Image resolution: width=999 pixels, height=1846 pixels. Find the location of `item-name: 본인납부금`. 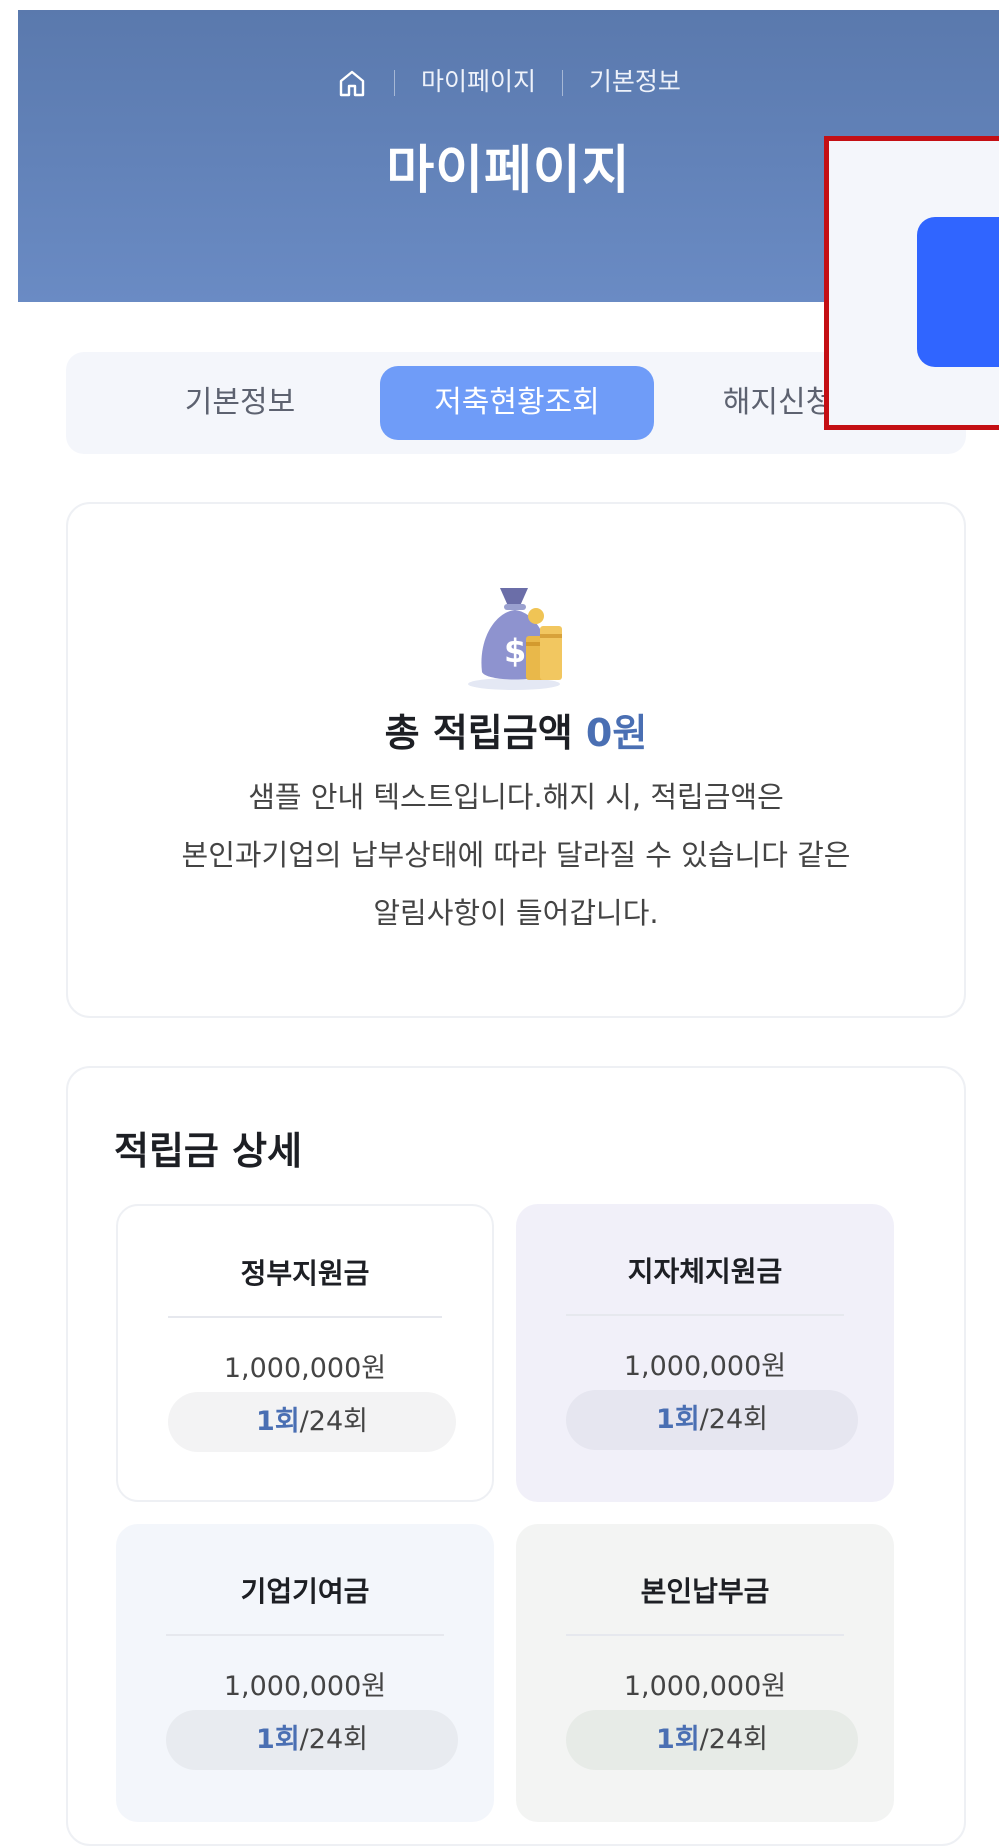

item-name: 본인납부금 is located at coordinates (705, 1591).